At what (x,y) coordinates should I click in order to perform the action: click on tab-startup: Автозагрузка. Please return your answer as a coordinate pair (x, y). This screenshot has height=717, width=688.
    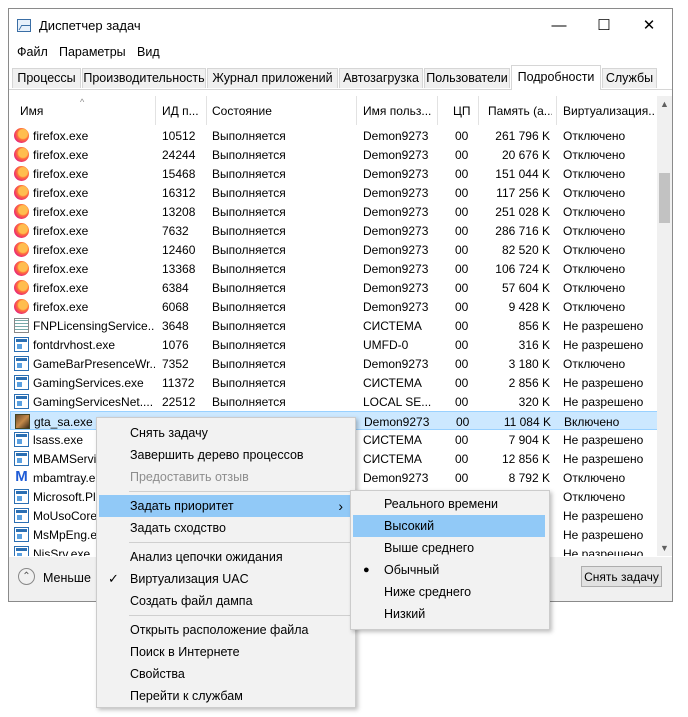
    Looking at the image, I should click on (381, 78).